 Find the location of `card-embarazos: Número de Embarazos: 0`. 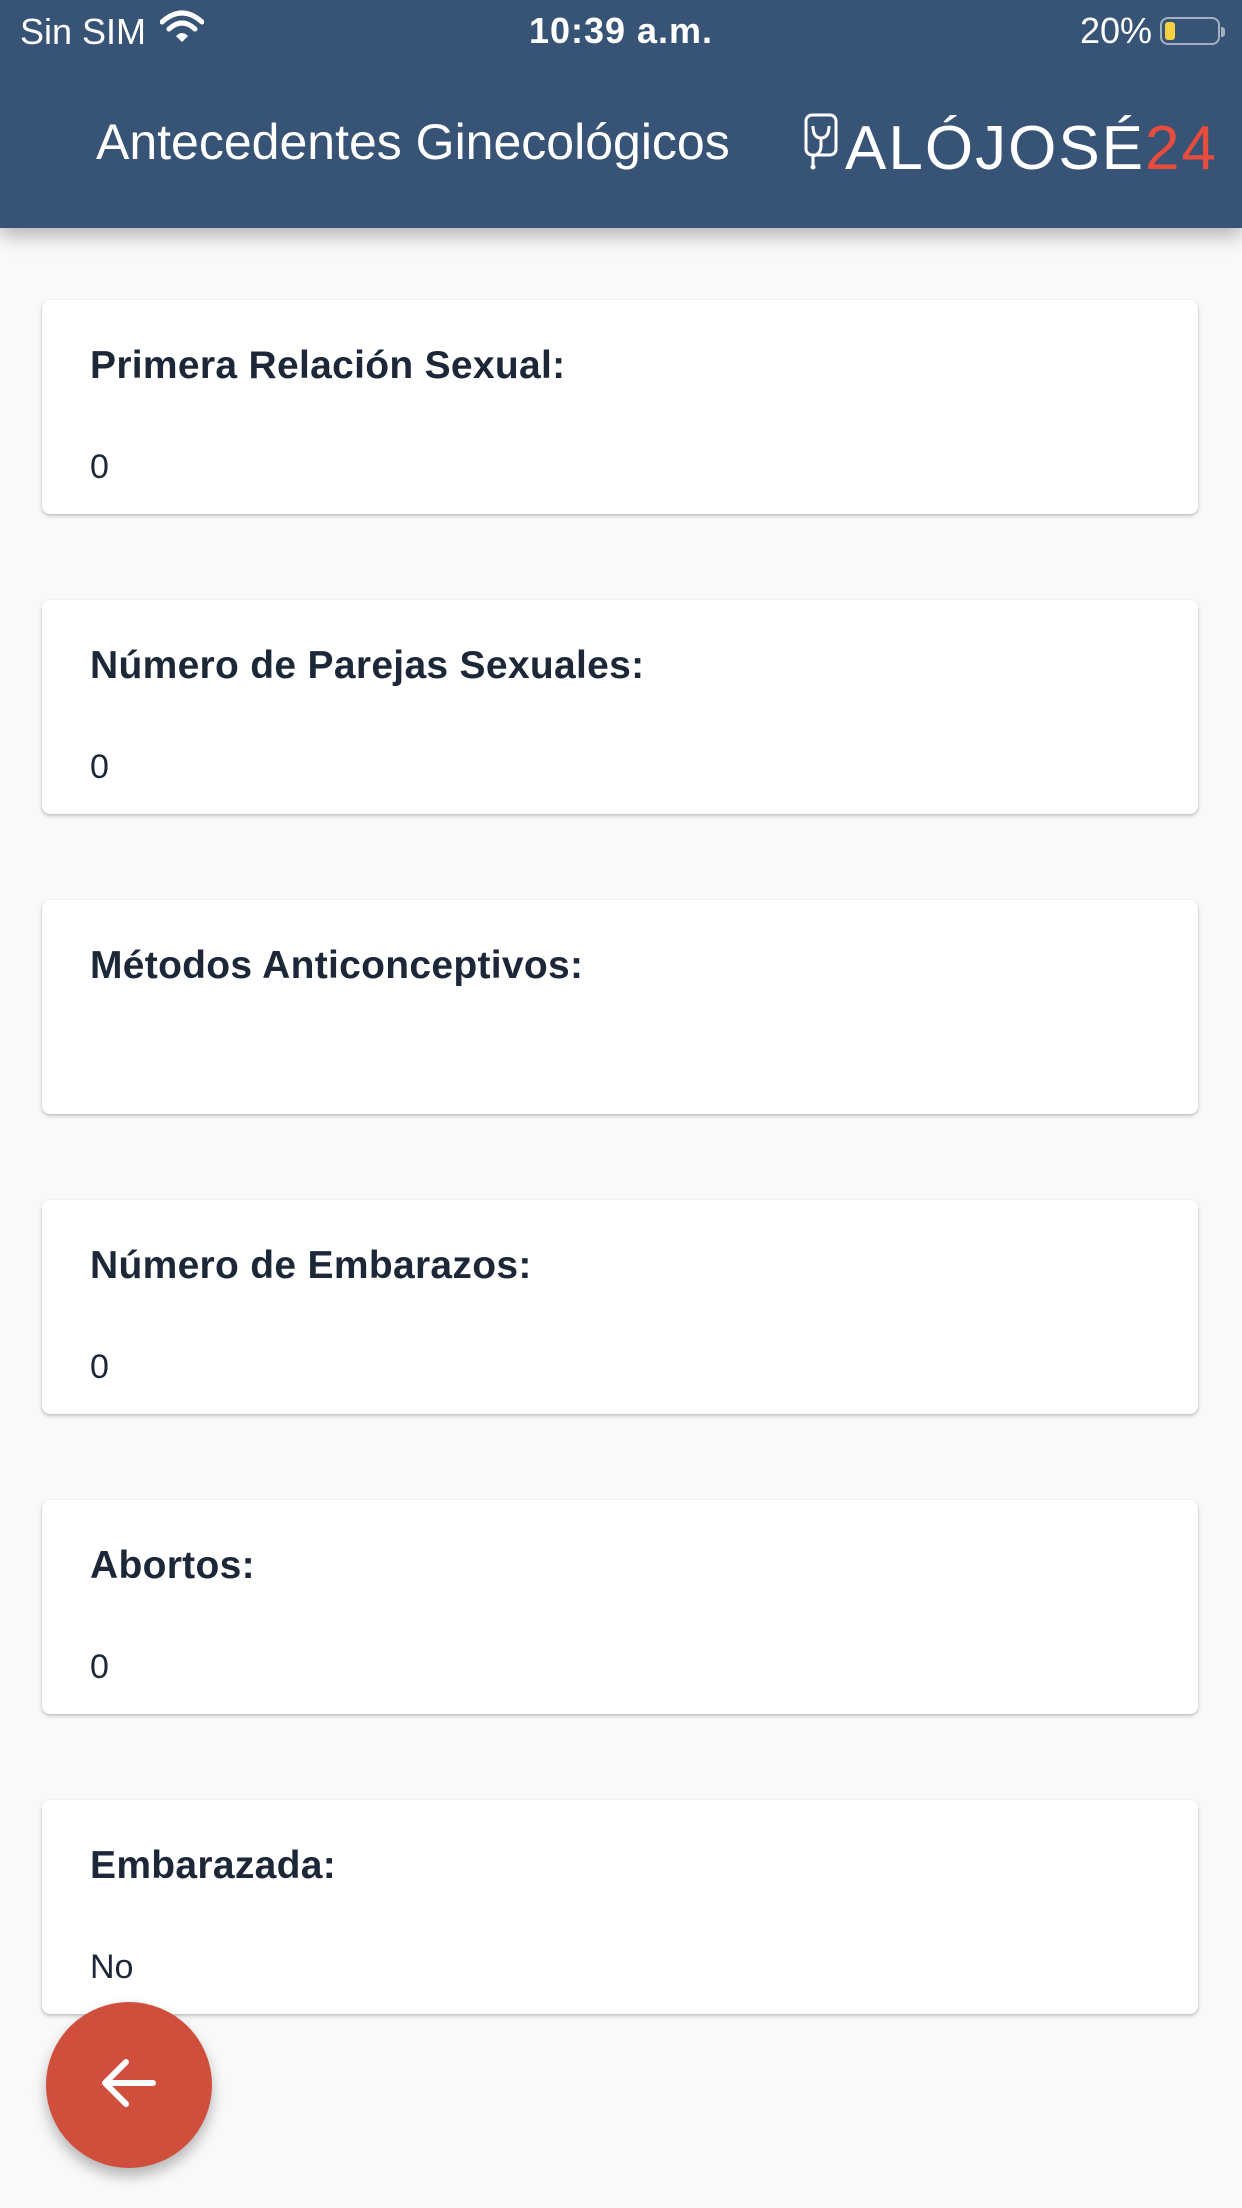

card-embarazos: Número de Embarazos: 0 is located at coordinates (620, 1307).